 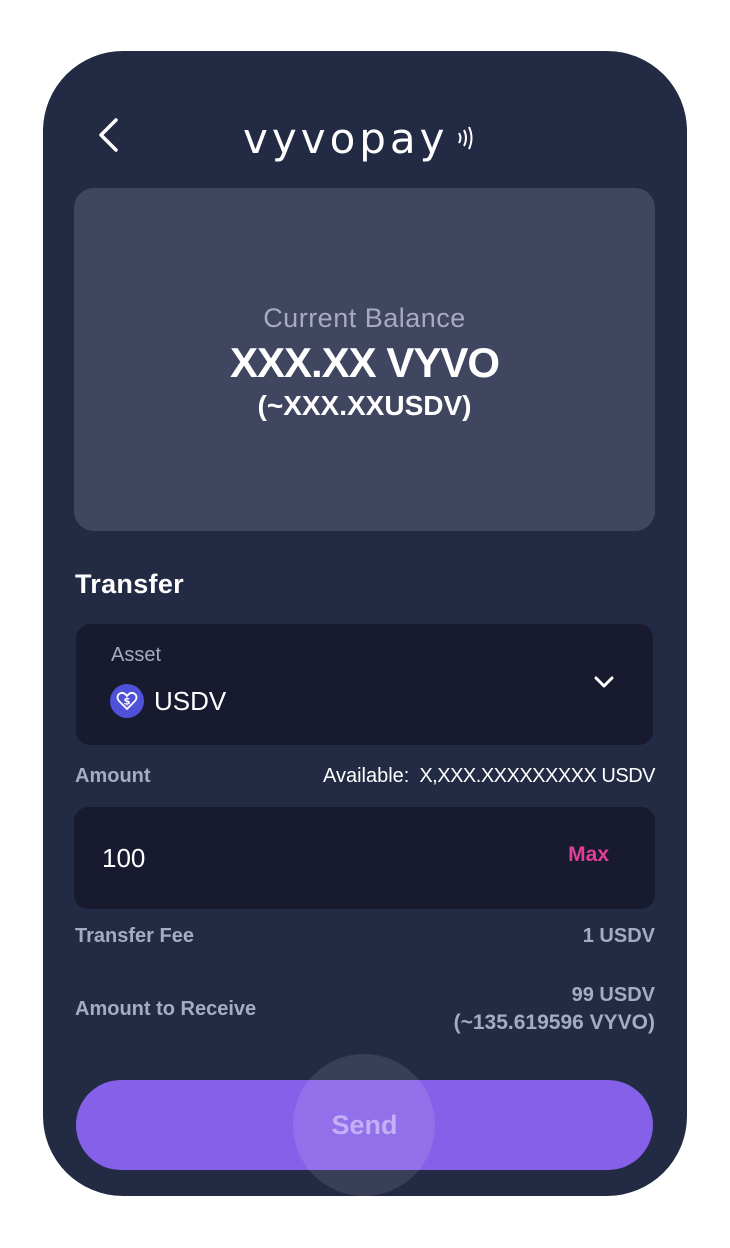 What do you see at coordinates (554, 1009) in the screenshot?
I see `amount-to-receive-values: 99 USDV (~135.619596 VYVO)` at bounding box center [554, 1009].